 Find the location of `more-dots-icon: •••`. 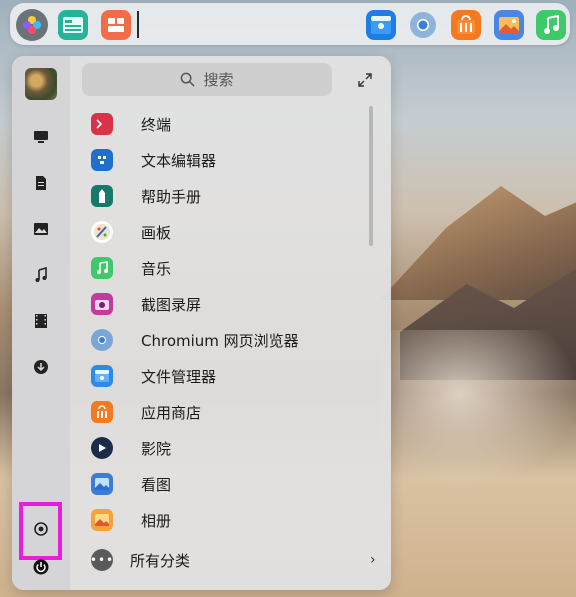

more-dots-icon: ••• is located at coordinates (101, 560).